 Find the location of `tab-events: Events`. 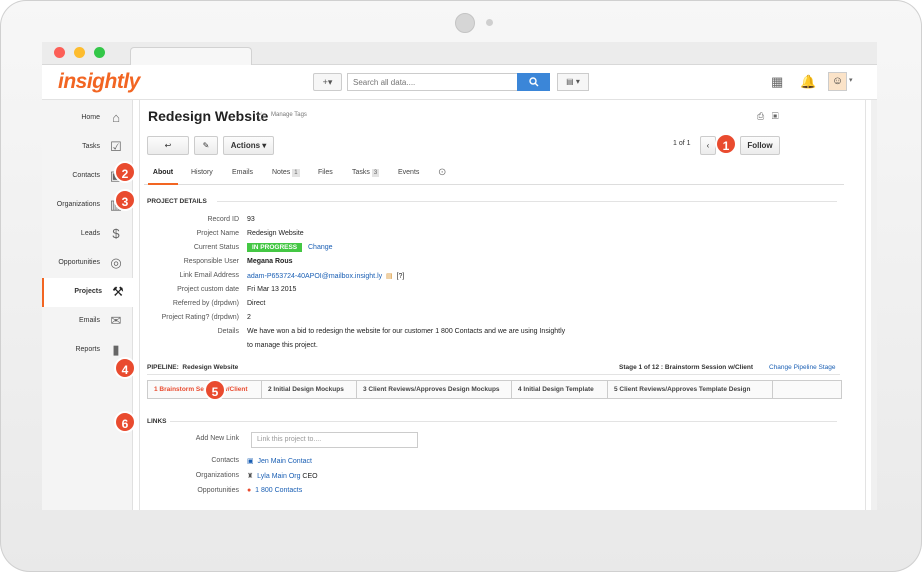

tab-events: Events is located at coordinates (408, 173).